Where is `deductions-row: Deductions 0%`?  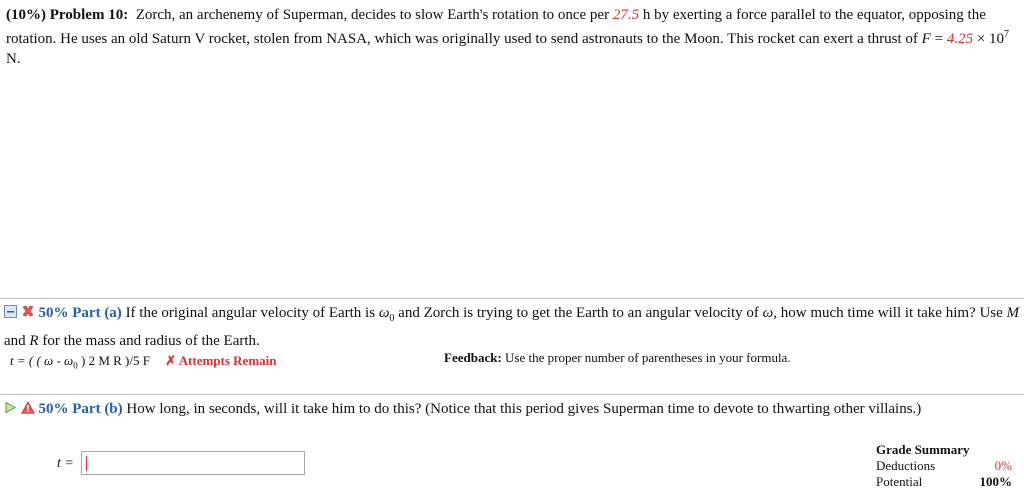 deductions-row: Deductions 0% is located at coordinates (944, 466).